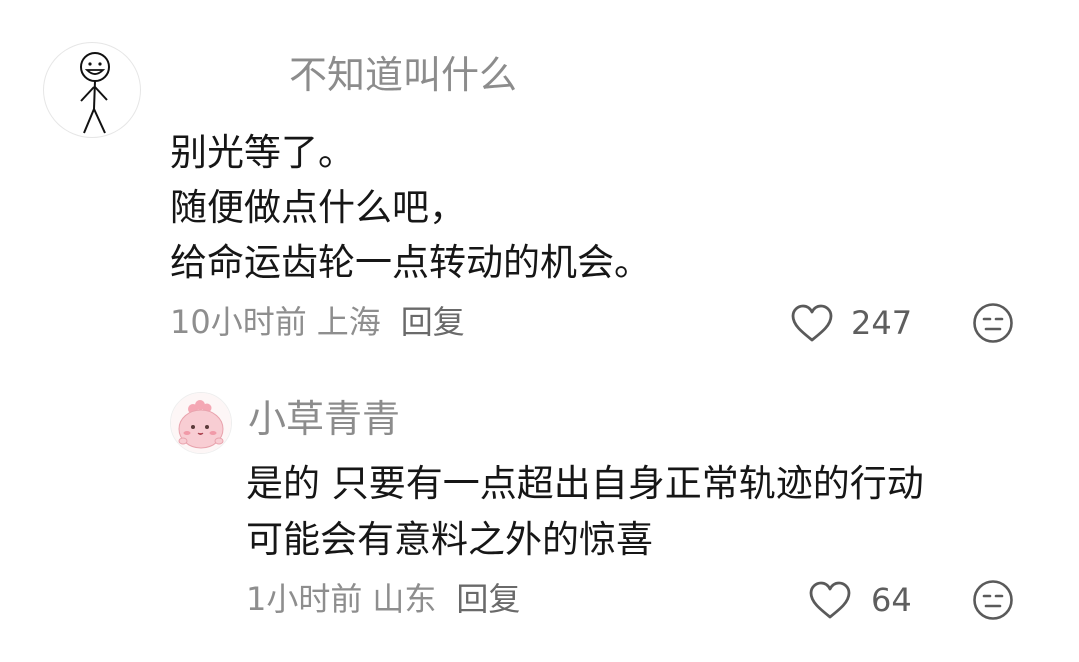 The width and height of the screenshot is (1079, 662). What do you see at coordinates (95, 93) in the screenshot?
I see `stick-figure-avatar-icon` at bounding box center [95, 93].